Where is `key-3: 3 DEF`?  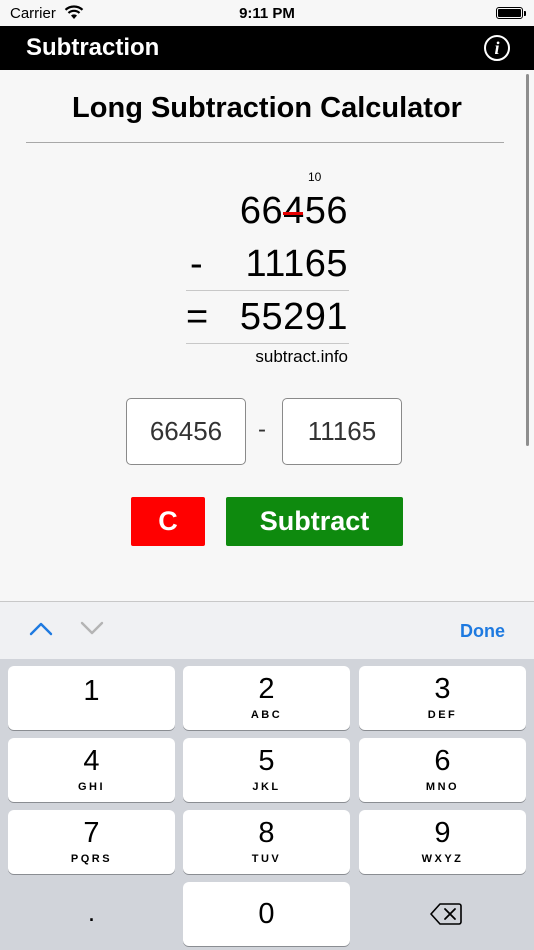 key-3: 3 DEF is located at coordinates (442, 698).